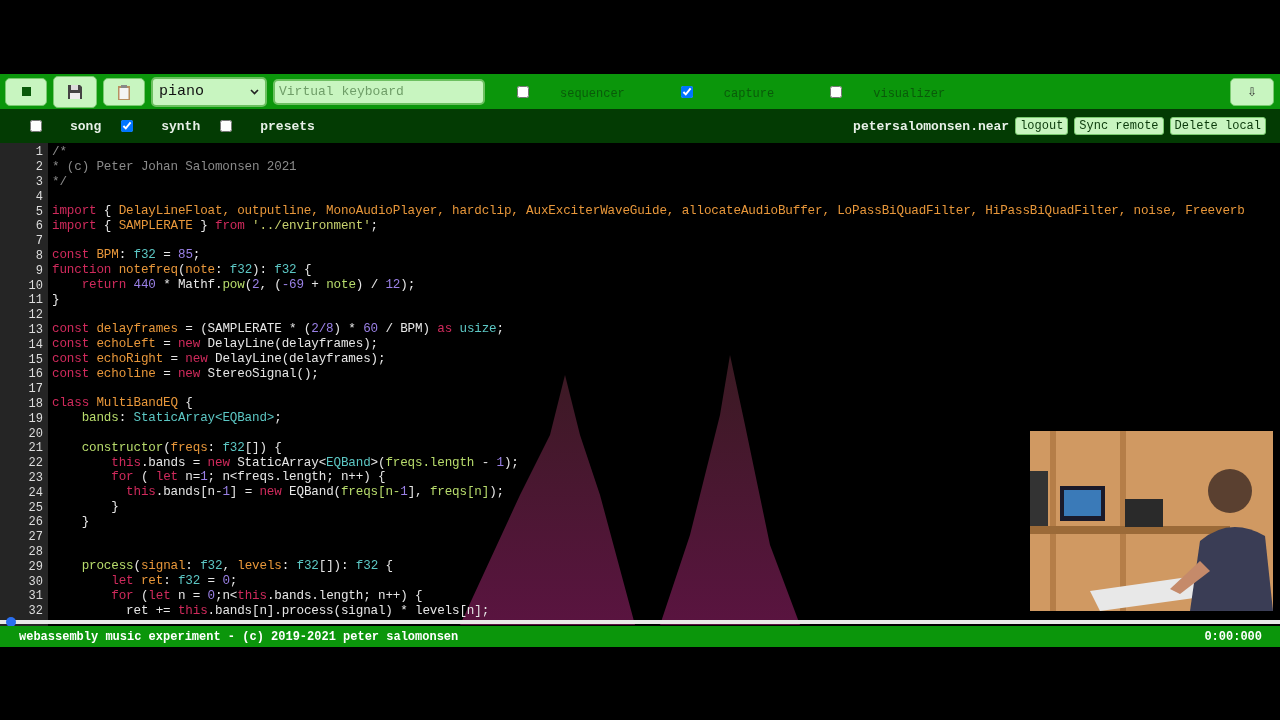 This screenshot has width=1280, height=720. Describe the element at coordinates (254, 91) in the screenshot. I see `chevron-icon` at that location.